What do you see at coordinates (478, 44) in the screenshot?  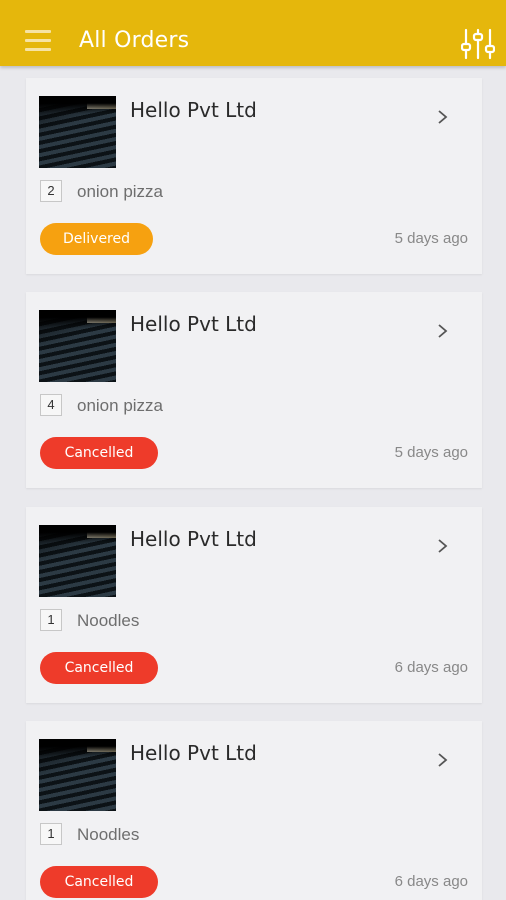 I see `filter-sliders-icon` at bounding box center [478, 44].